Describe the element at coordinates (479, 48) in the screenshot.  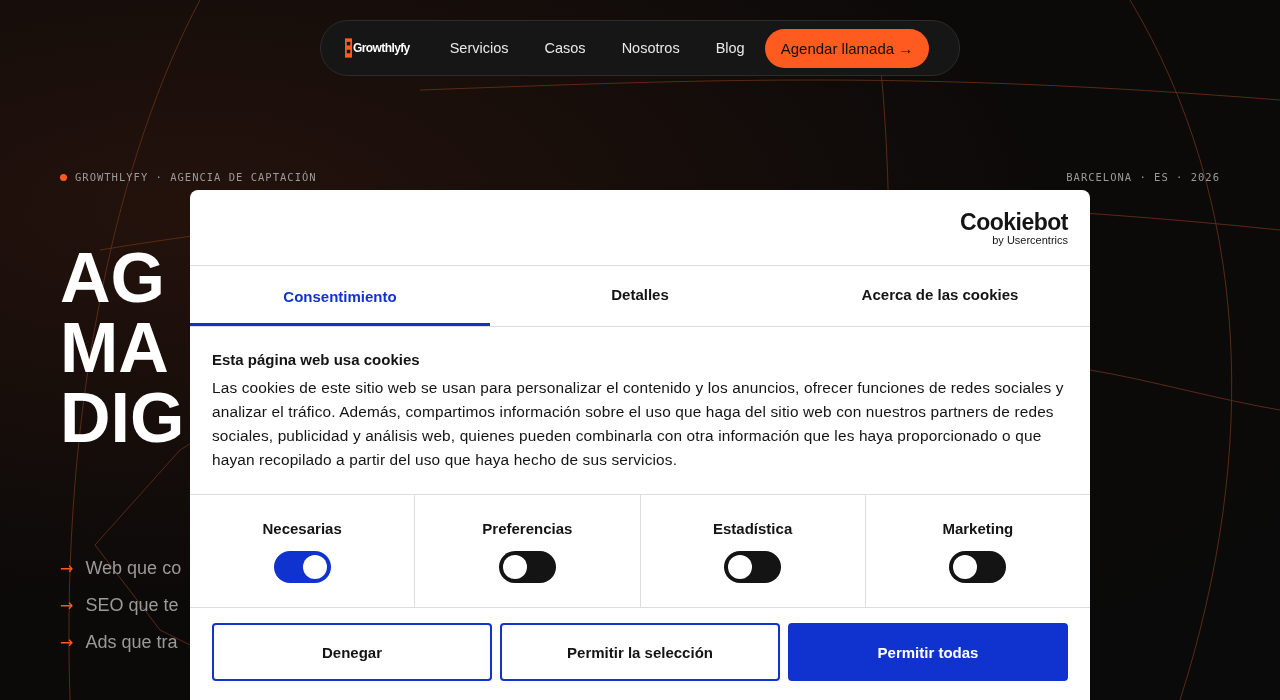
I see `nav-link: Servicios` at that location.